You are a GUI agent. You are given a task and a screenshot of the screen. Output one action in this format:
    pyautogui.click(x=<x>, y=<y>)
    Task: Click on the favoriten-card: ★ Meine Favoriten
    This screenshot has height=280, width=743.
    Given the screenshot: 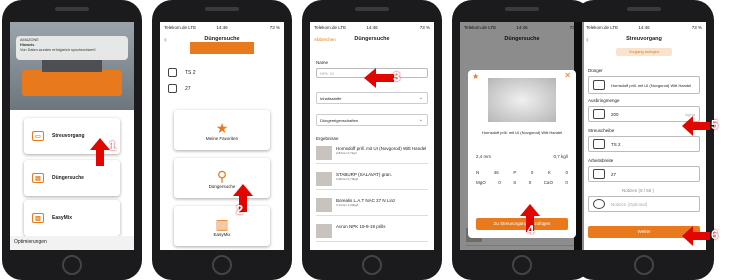 What is the action you would take?
    pyautogui.click(x=222, y=130)
    